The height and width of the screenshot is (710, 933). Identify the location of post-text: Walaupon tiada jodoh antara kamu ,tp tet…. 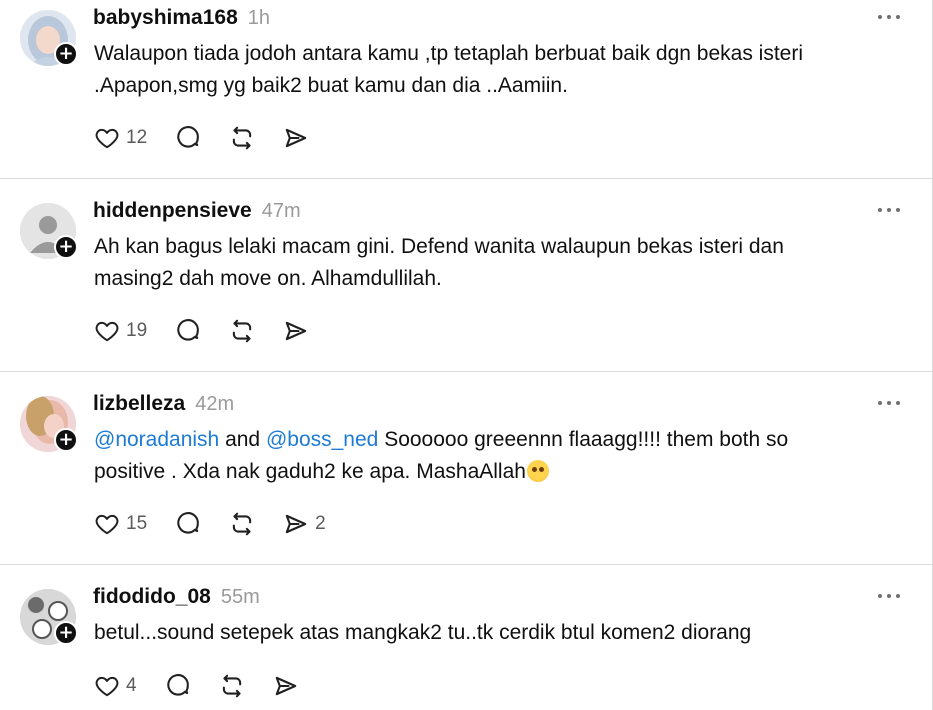
(494, 70).